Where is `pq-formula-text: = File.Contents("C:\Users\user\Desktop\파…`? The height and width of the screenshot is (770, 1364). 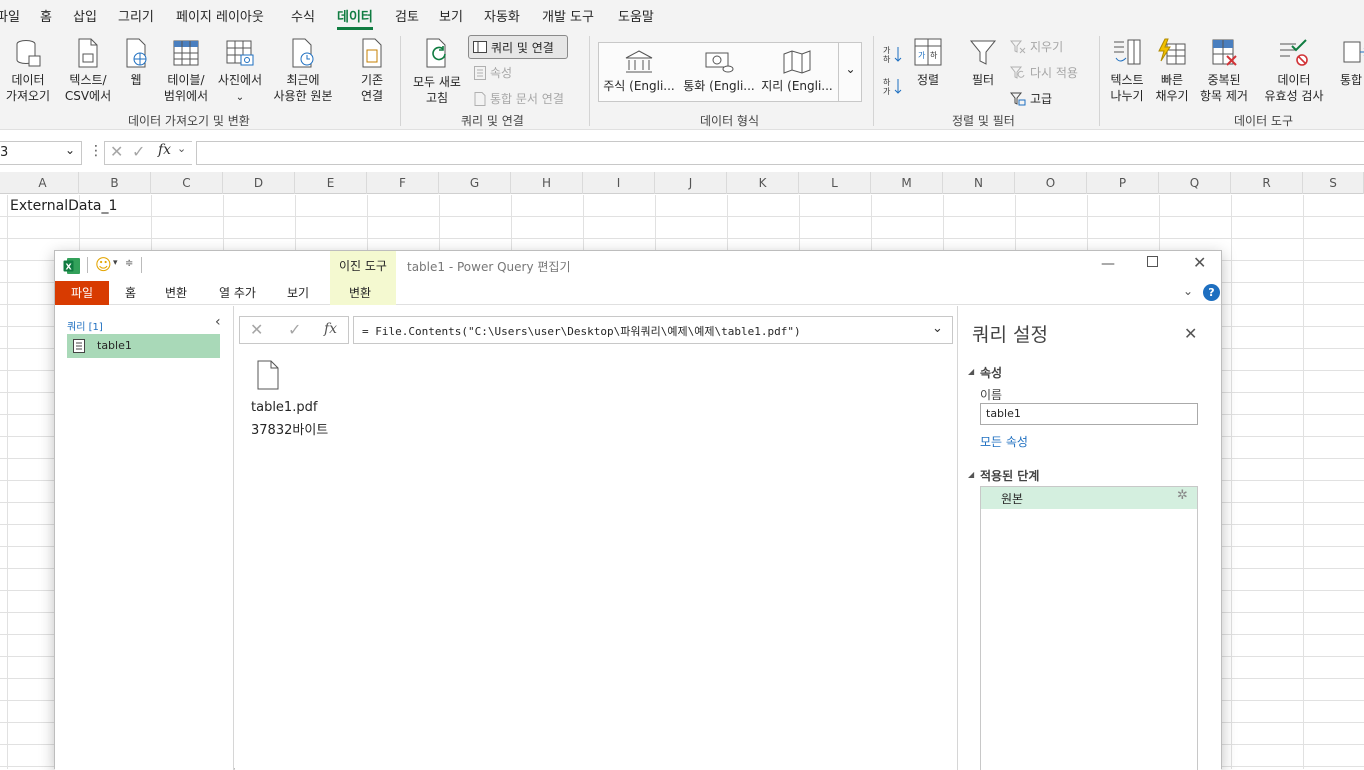 pq-formula-text: = File.Contents("C:\Users\user\Desktop\파… is located at coordinates (581, 331).